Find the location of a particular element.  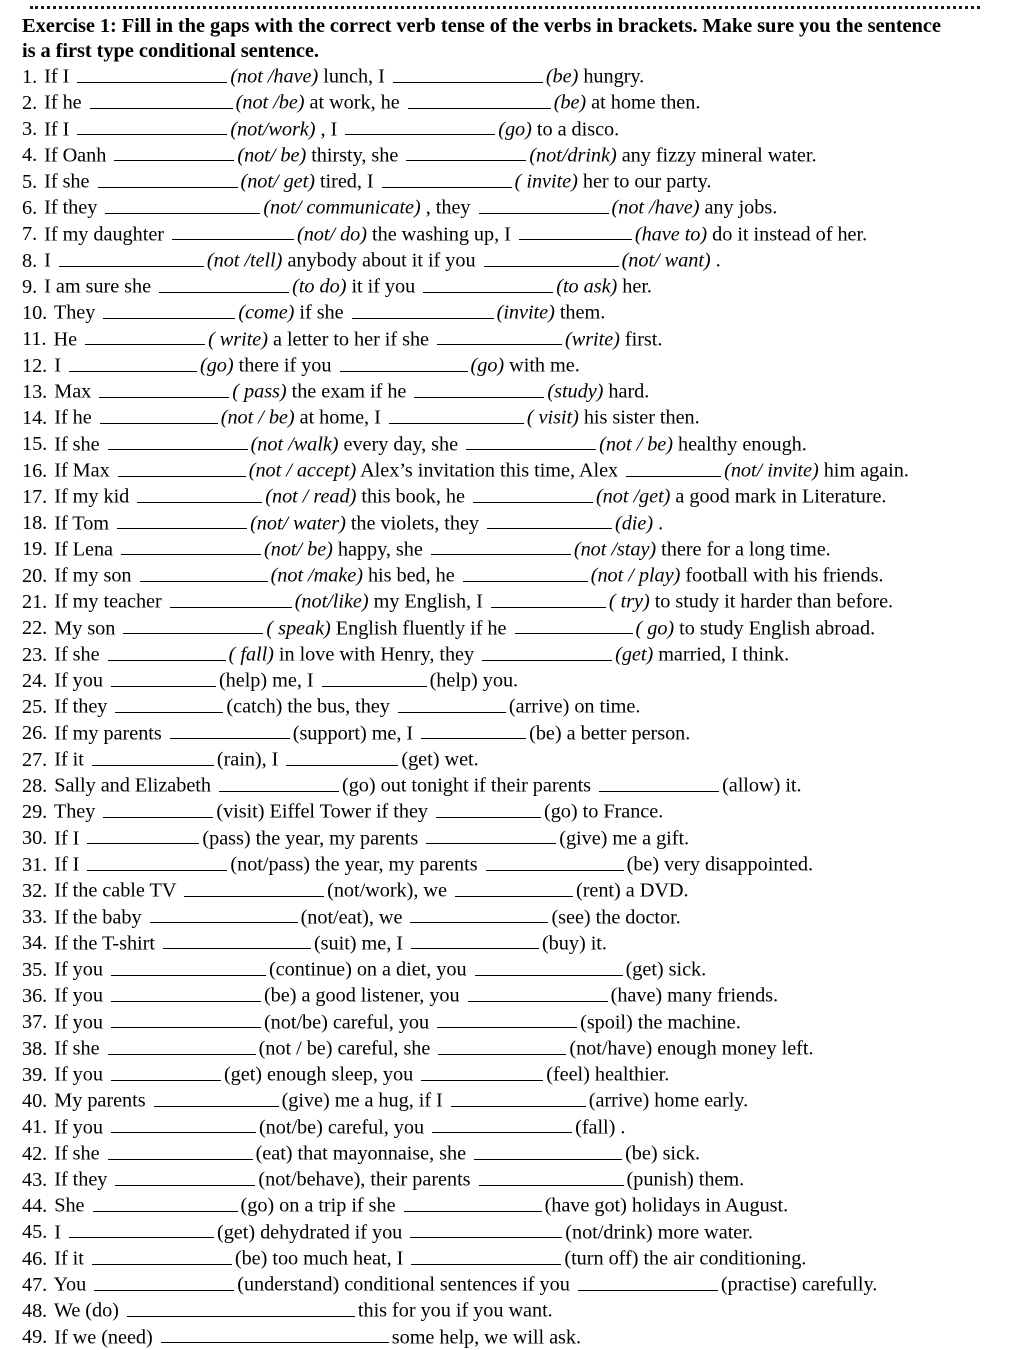

verb-cue: (suit) is located at coordinates (335, 943).